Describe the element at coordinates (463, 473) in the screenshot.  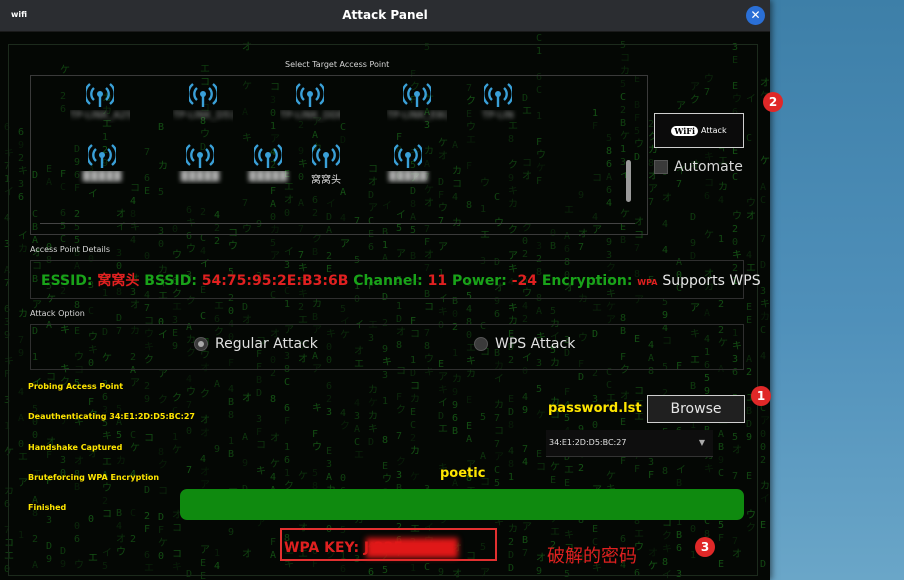
I see `current-word: poetic` at that location.